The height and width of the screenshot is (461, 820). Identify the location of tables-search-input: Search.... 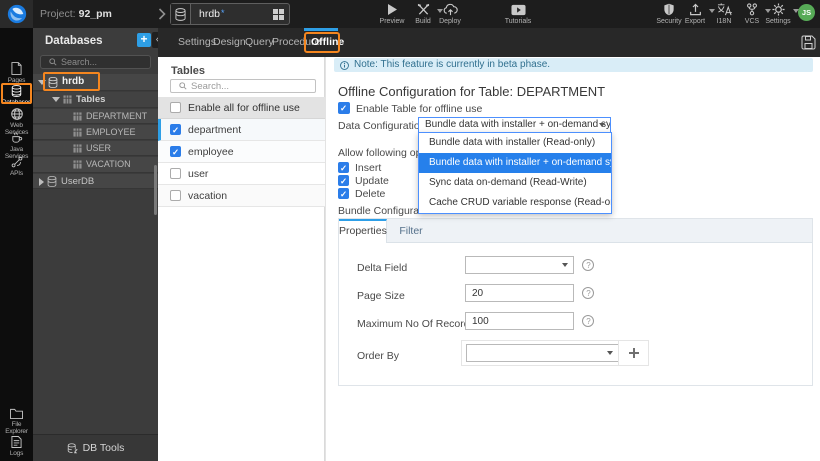
(243, 86).